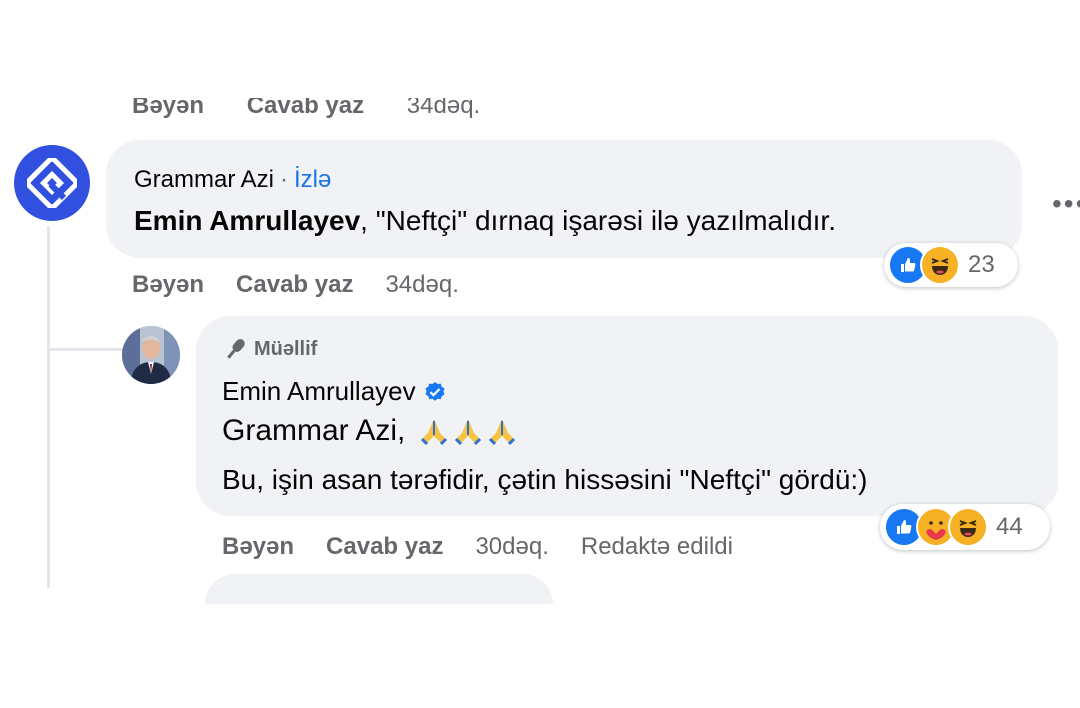  I want to click on mention-comma: ,, so click(401, 430).